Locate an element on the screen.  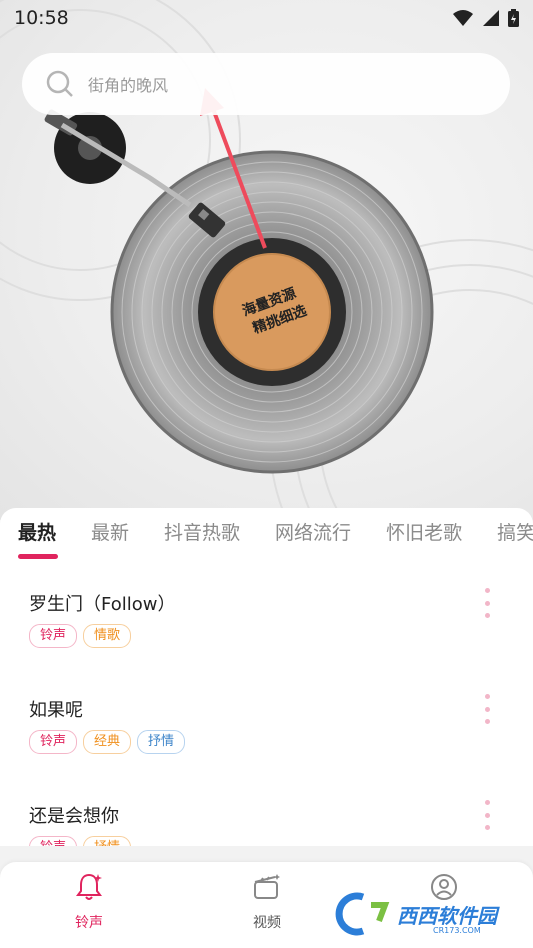
search-icon is located at coordinates (59, 83).